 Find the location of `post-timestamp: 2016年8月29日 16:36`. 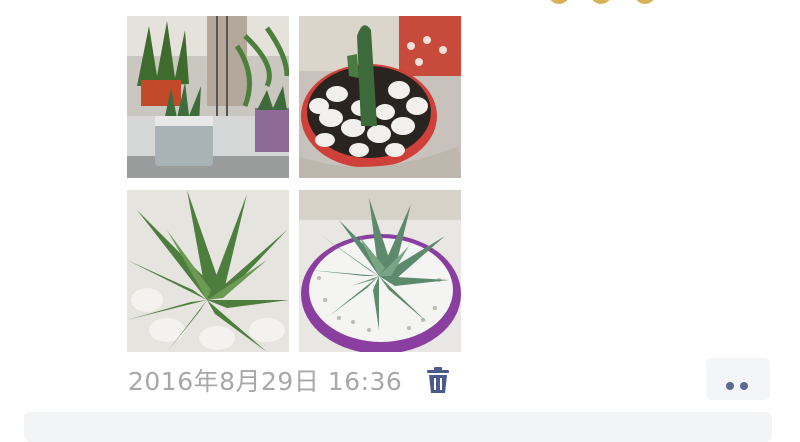

post-timestamp: 2016年8月29日 16:36 is located at coordinates (265, 381).